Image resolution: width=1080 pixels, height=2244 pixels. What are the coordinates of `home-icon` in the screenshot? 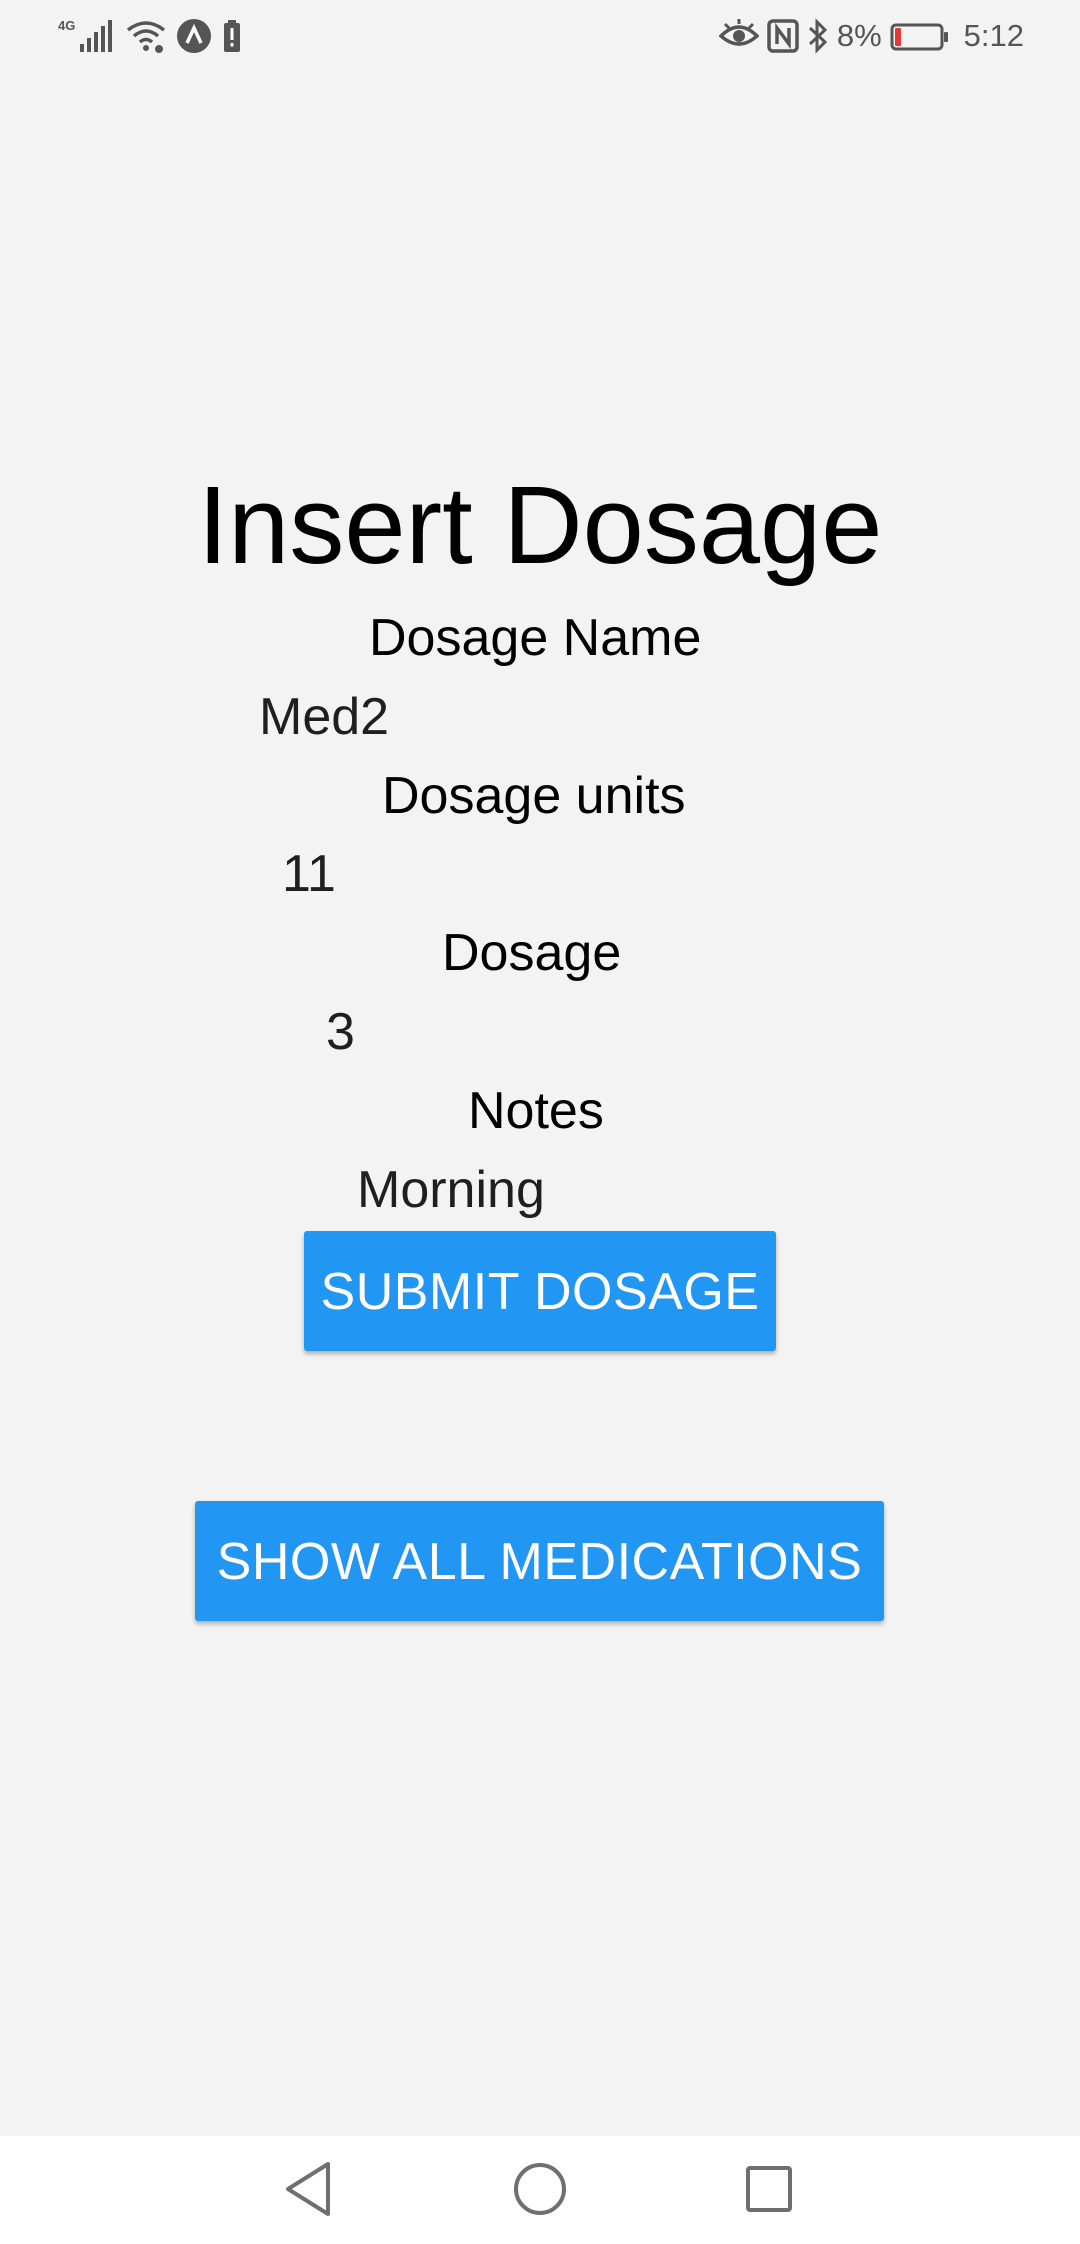 It's located at (540, 2191).